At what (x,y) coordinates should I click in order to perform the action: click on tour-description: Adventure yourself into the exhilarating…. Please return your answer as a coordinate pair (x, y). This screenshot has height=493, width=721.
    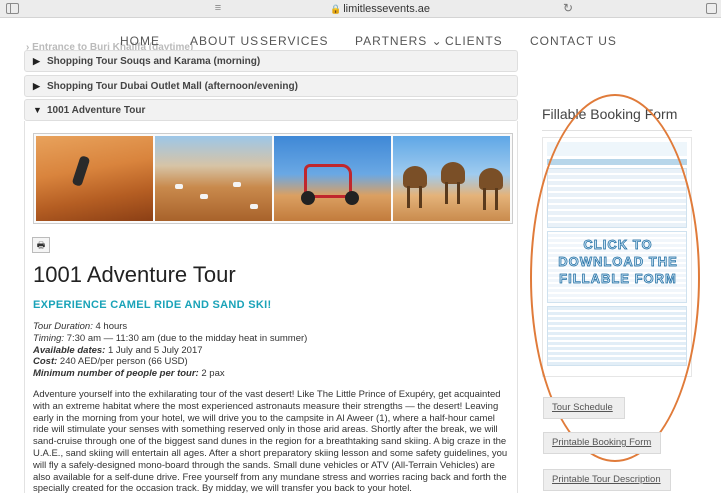
    Looking at the image, I should click on (270, 441).